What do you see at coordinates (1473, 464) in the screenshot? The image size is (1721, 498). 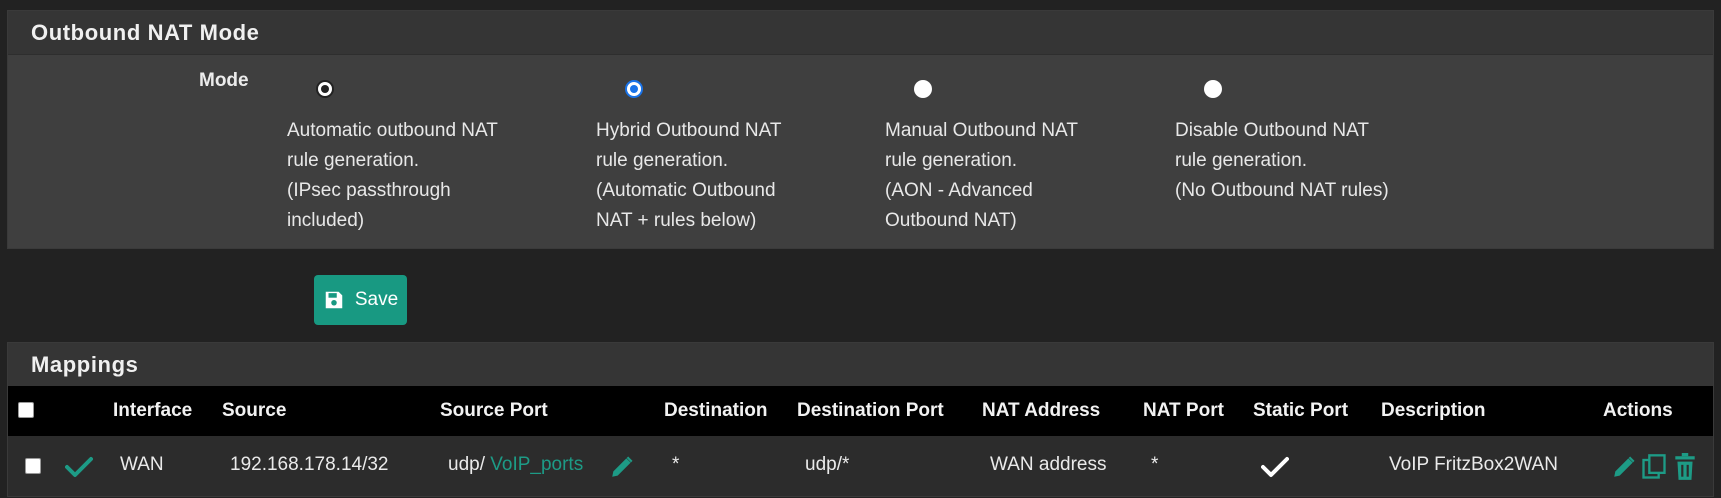 I see `cell-description: VoIP FritzBox2WAN` at bounding box center [1473, 464].